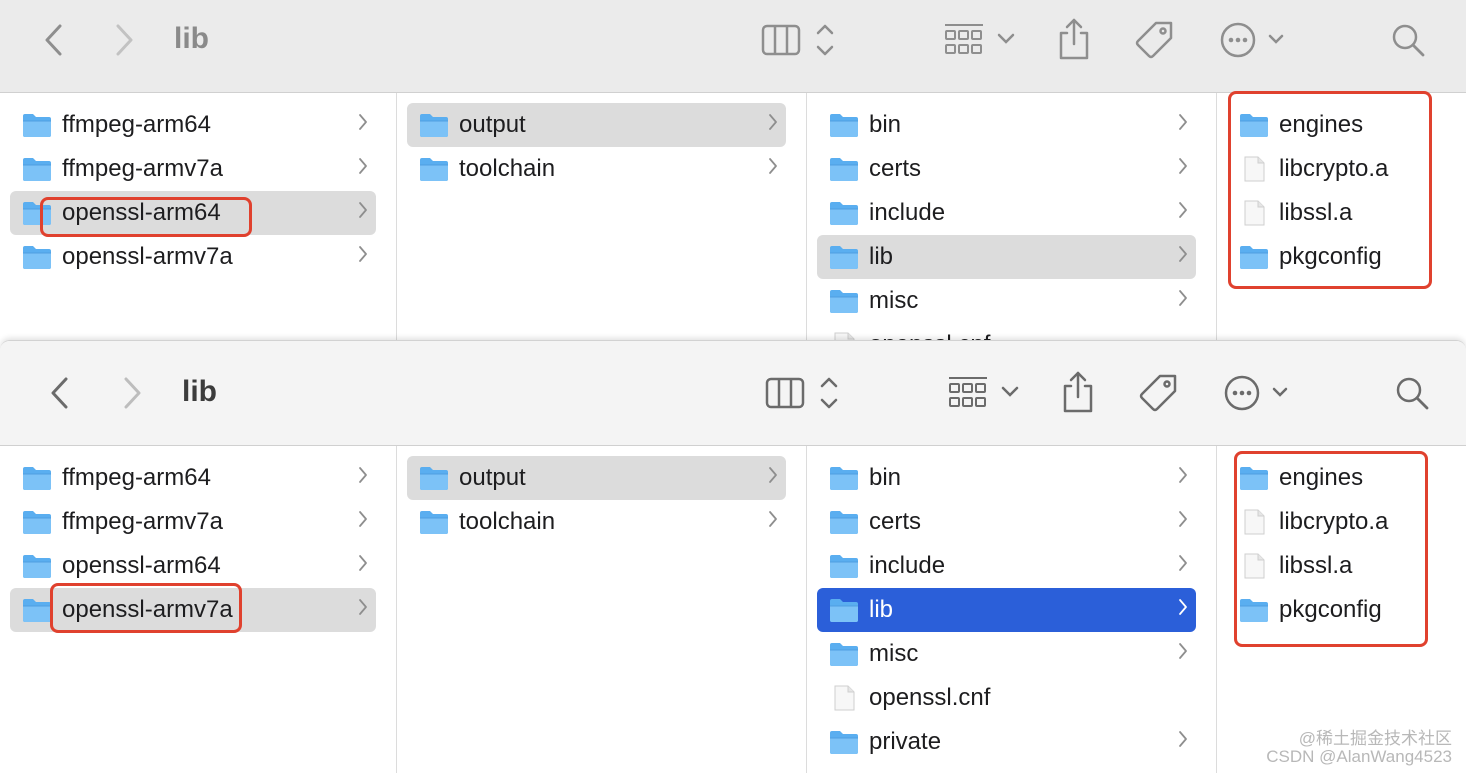  Describe the element at coordinates (1006, 742) in the screenshot. I see `folder-item: private` at that location.